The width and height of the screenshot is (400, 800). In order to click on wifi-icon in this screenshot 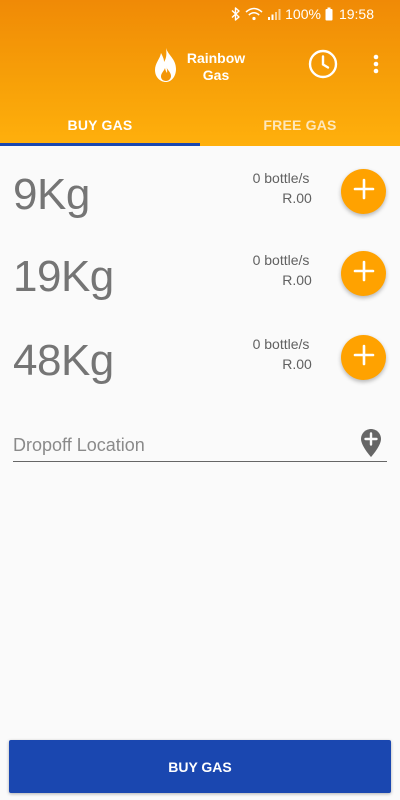, I will do `click(254, 14)`.